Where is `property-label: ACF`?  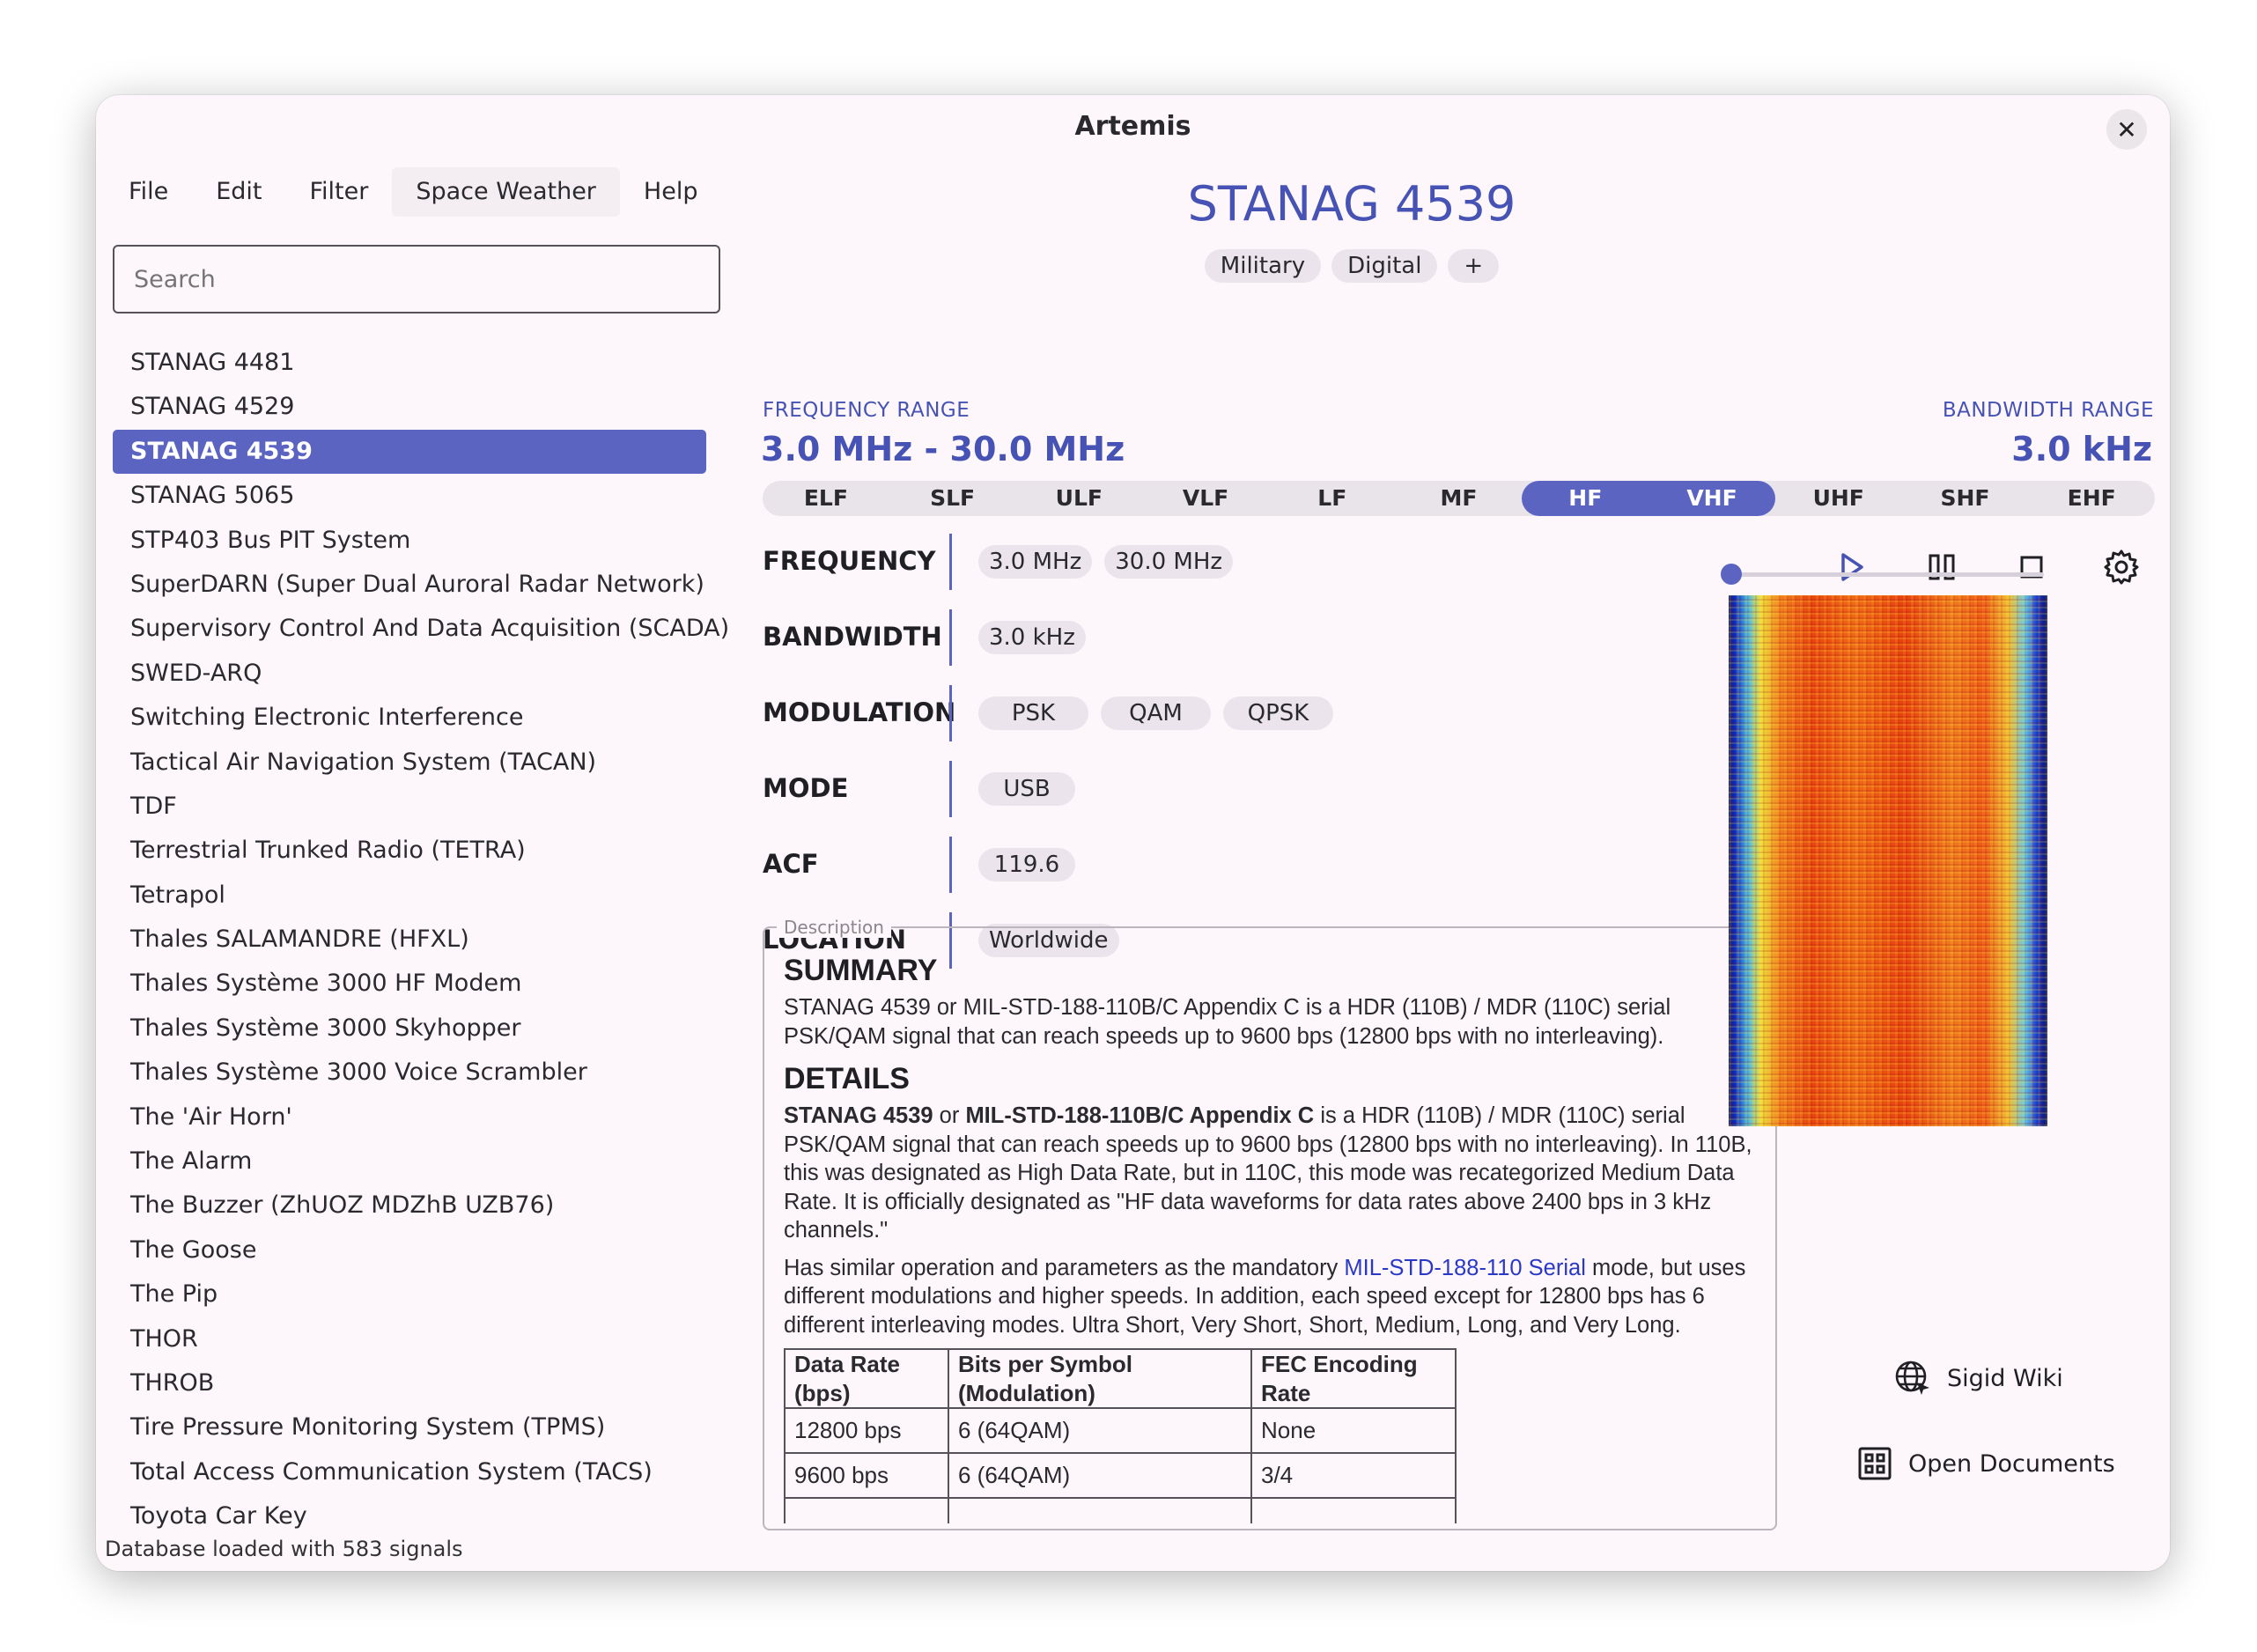
property-label: ACF is located at coordinates (791, 864).